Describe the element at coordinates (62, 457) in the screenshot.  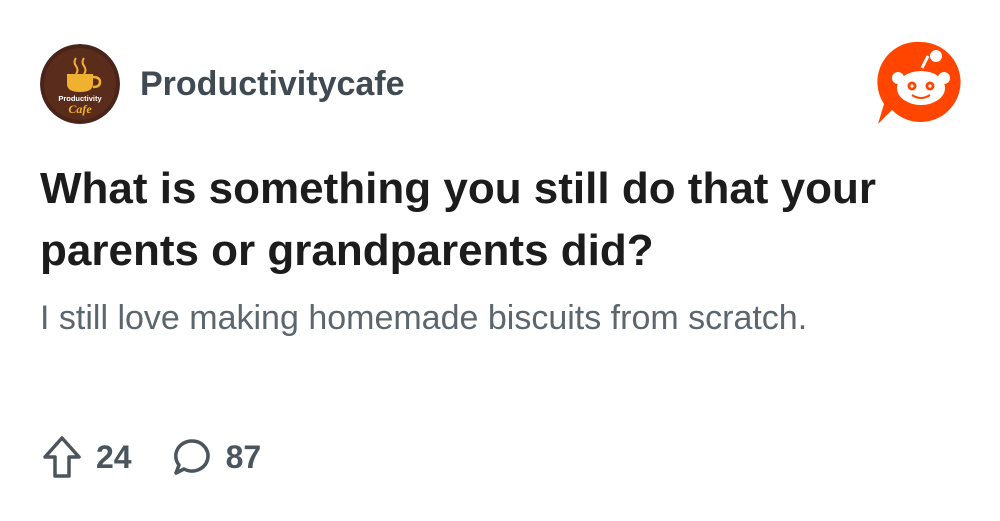
I see `arrow-up-icon` at that location.